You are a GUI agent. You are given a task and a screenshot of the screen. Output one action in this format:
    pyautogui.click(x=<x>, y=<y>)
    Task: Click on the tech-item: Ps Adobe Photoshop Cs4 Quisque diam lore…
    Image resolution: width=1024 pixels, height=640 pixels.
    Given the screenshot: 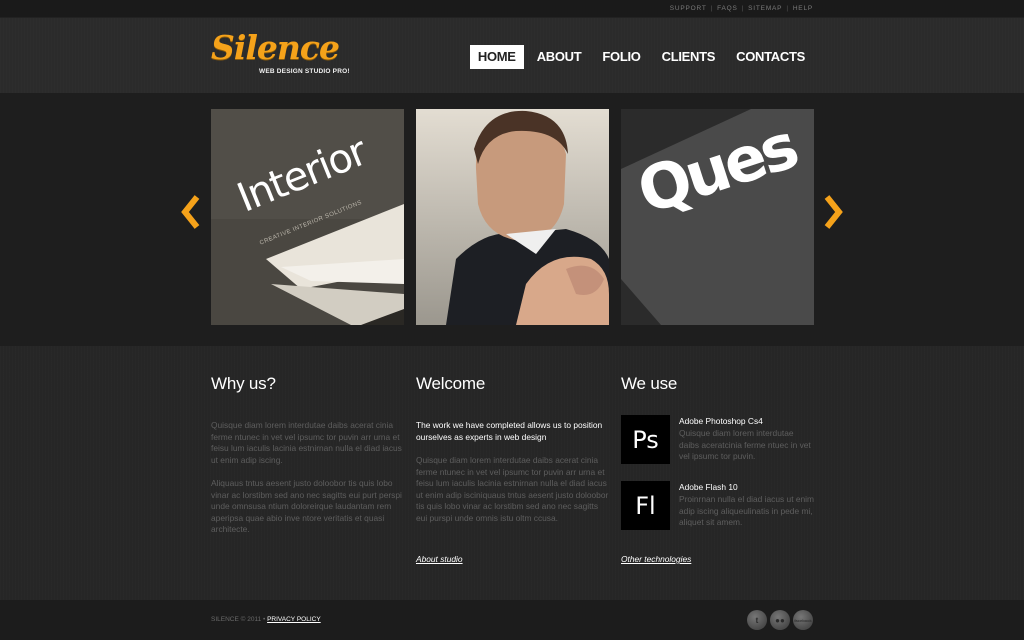 What is the action you would take?
    pyautogui.click(x=717, y=440)
    